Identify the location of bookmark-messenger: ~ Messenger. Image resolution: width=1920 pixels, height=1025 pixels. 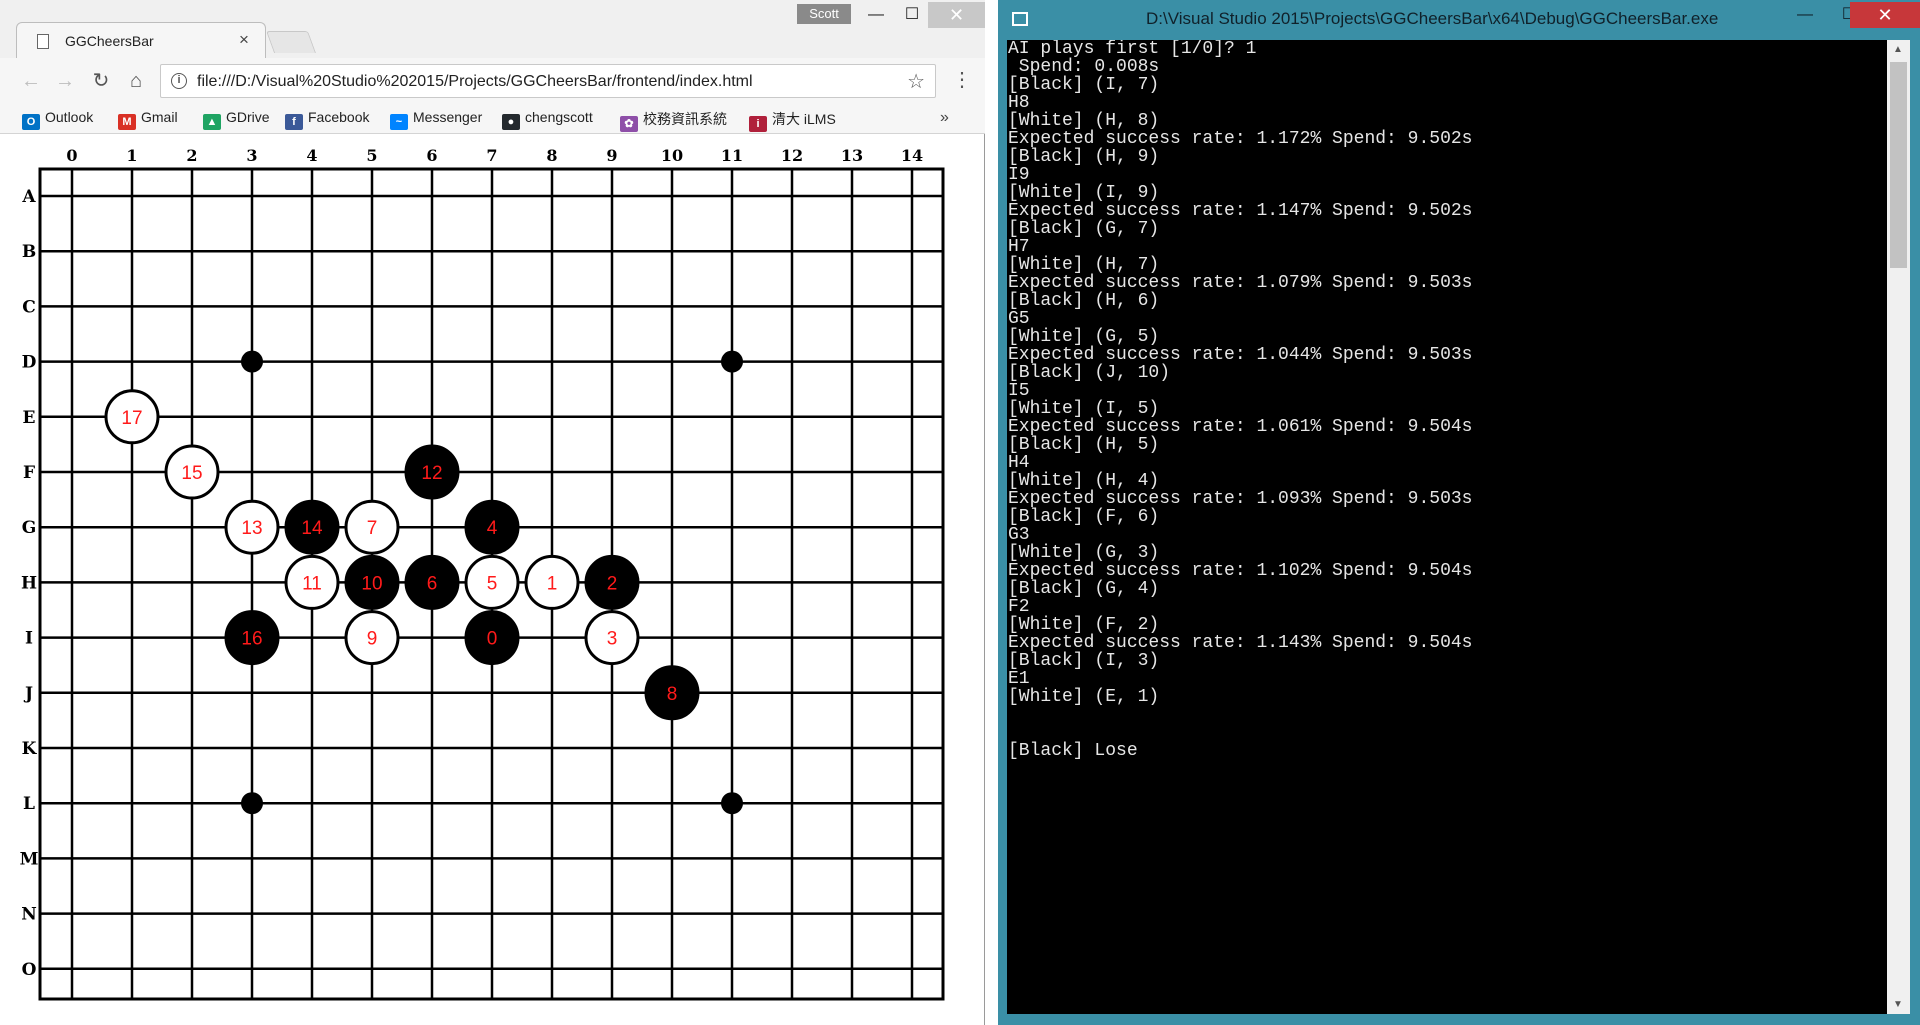
(436, 119).